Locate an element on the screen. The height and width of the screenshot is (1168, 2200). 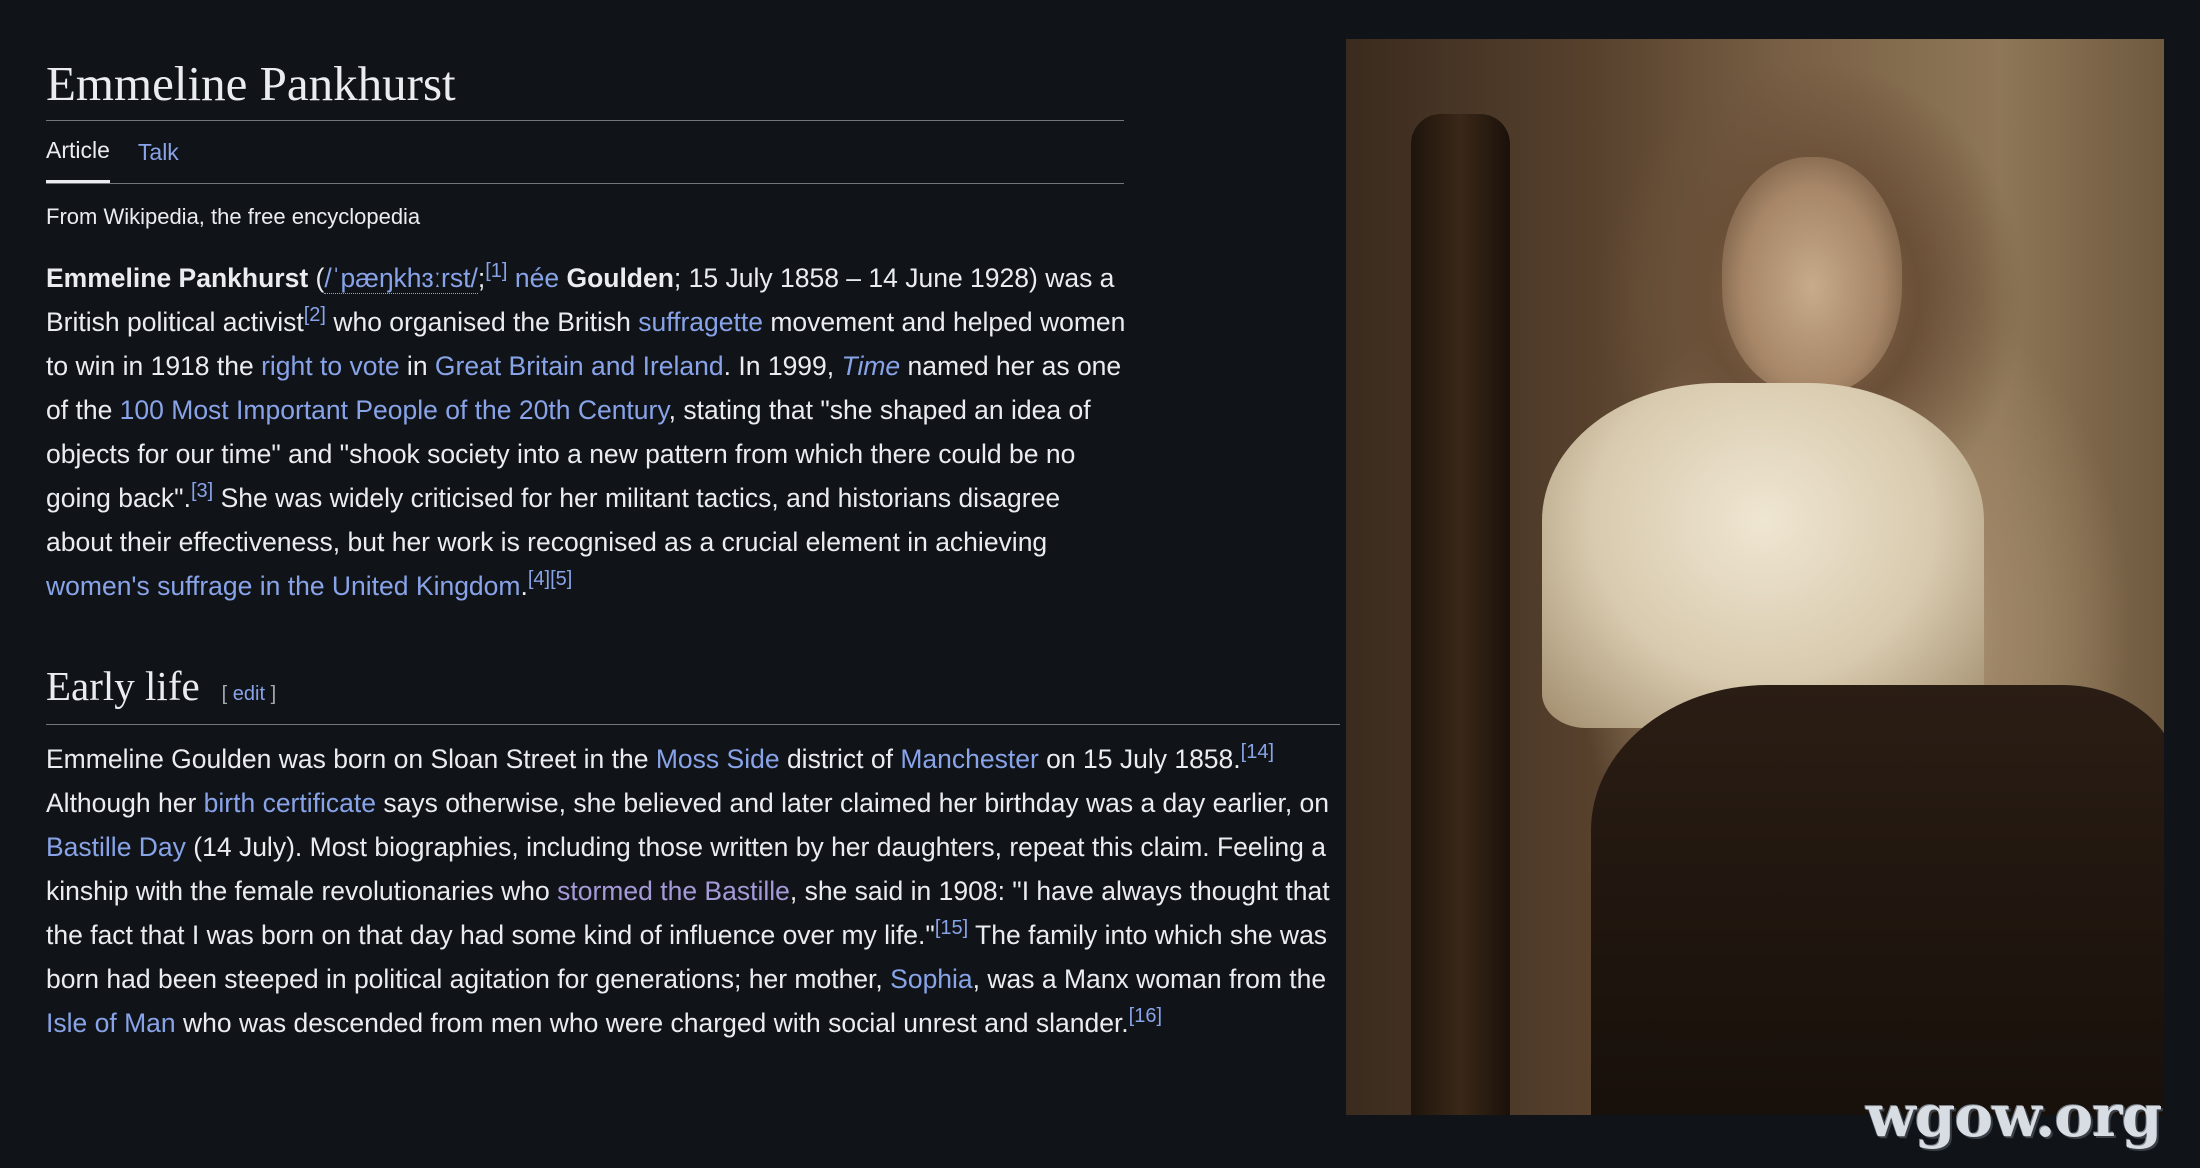
sophia-link: Sophia is located at coordinates (931, 979).